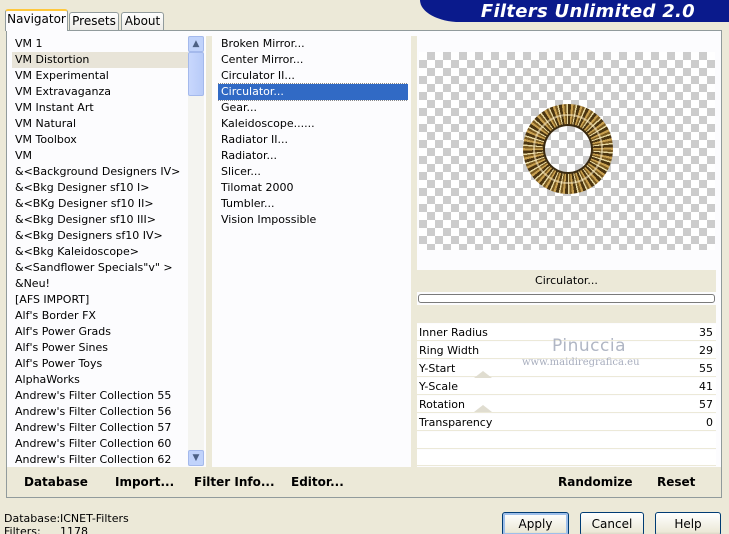 The height and width of the screenshot is (534, 729). I want to click on param-label: Transparency, so click(456, 422).